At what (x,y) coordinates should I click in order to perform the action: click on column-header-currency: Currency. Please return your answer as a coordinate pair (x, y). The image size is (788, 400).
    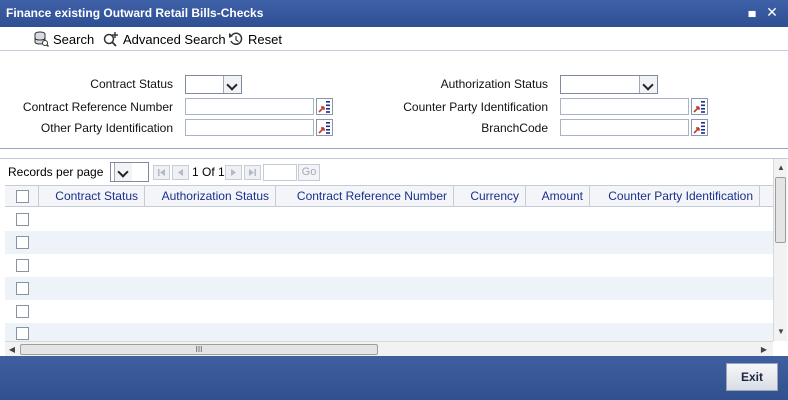
    Looking at the image, I should click on (490, 196).